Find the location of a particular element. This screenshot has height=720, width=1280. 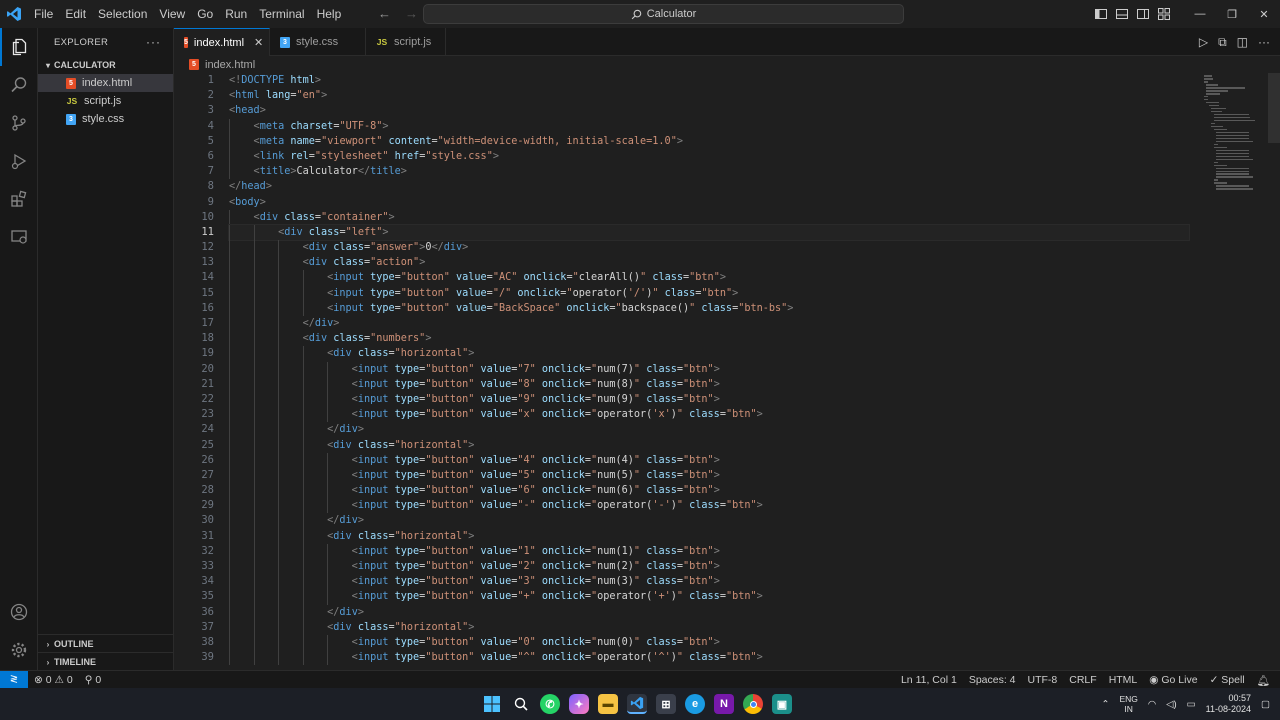

timeline-section: › TIMELINE is located at coordinates (106, 661).